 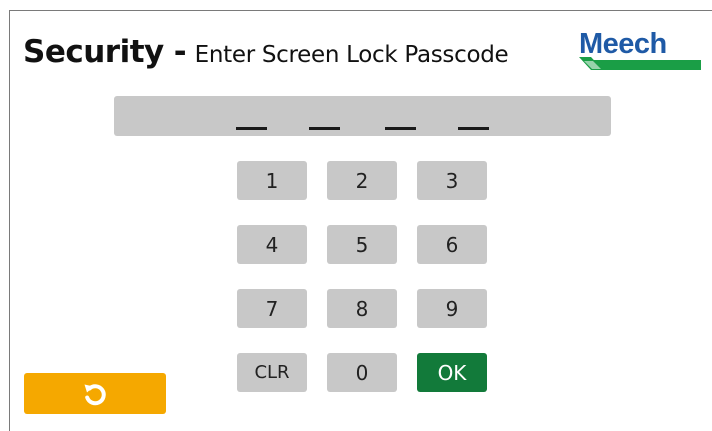 What do you see at coordinates (452, 372) in the screenshot?
I see `ok-button: OK` at bounding box center [452, 372].